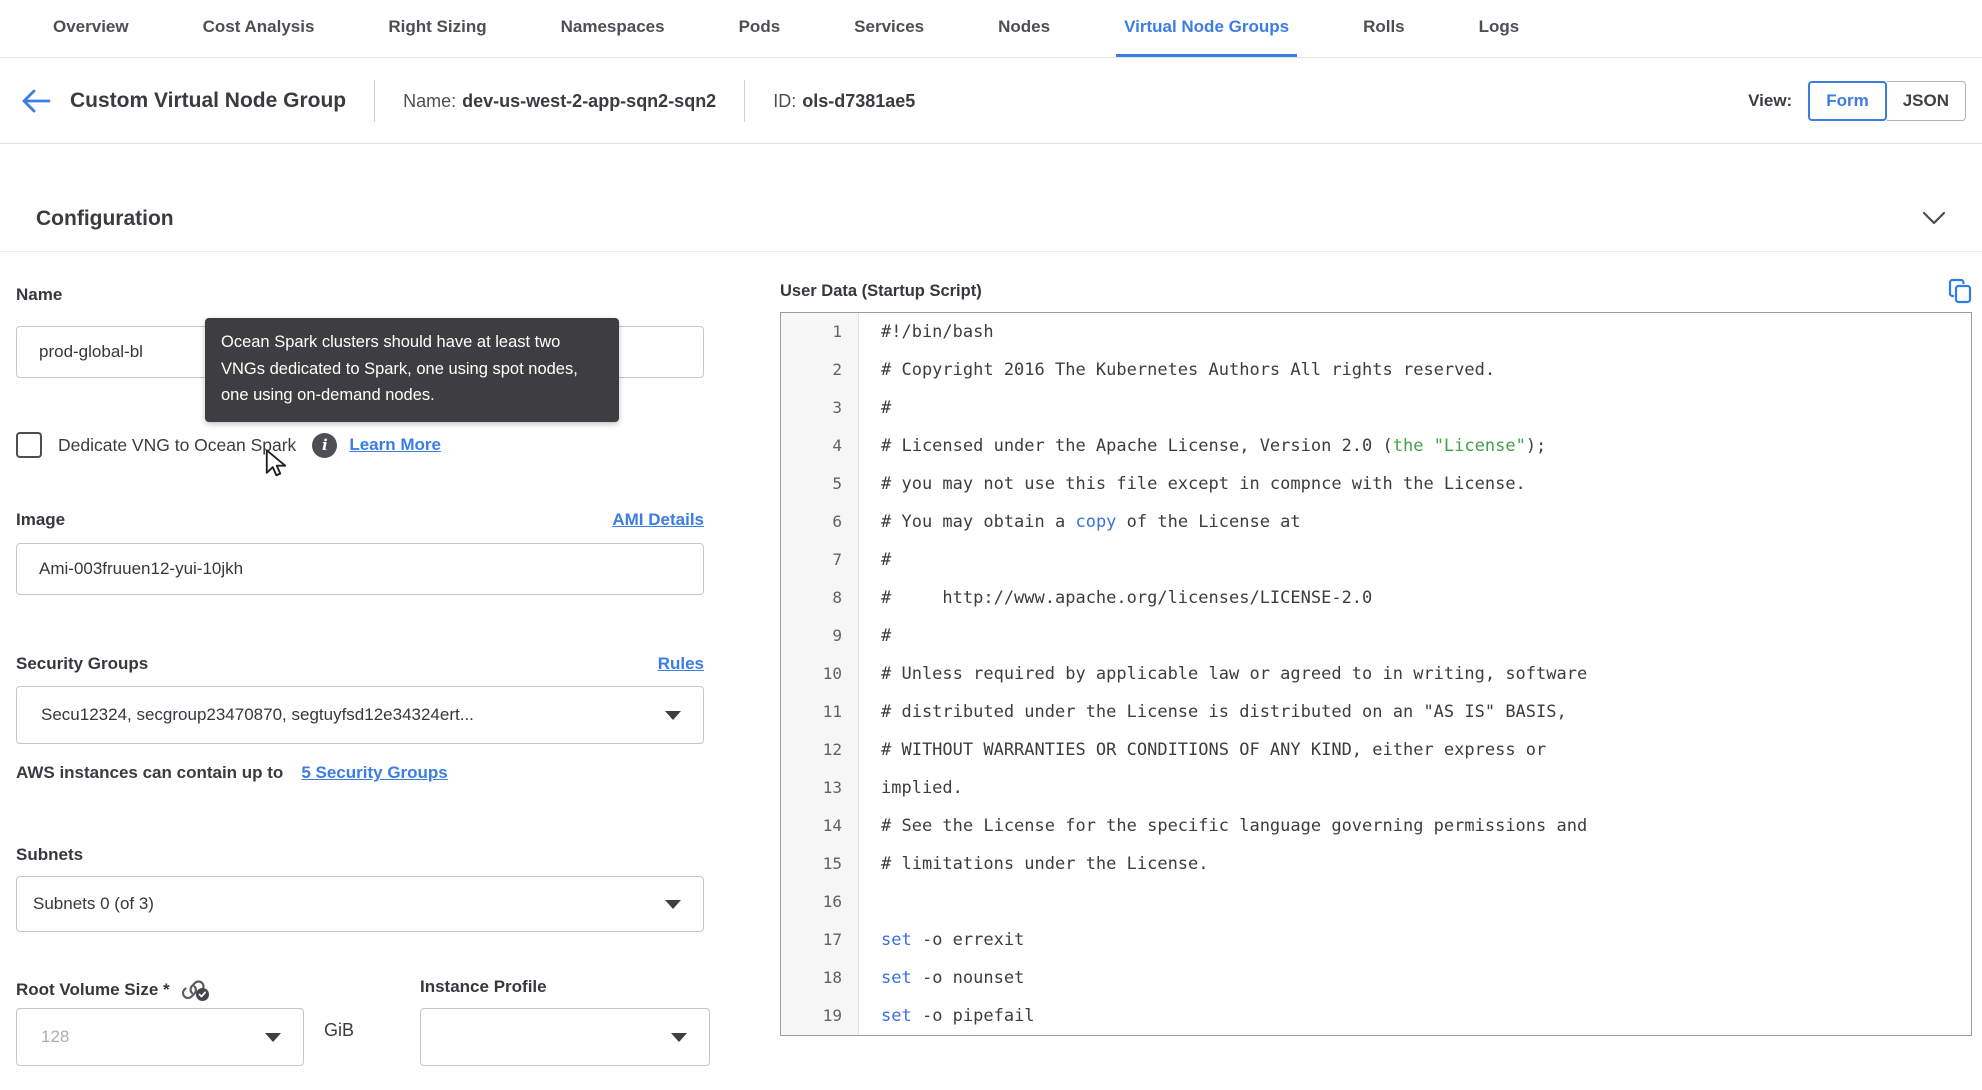  I want to click on line-number: 13, so click(820, 788).